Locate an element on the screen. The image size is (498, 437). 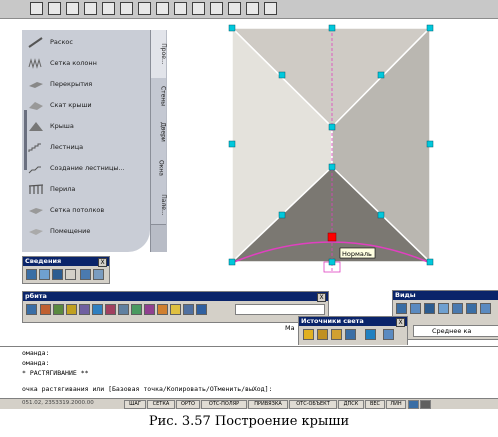
roof-icon is located at coordinates (36, 126).